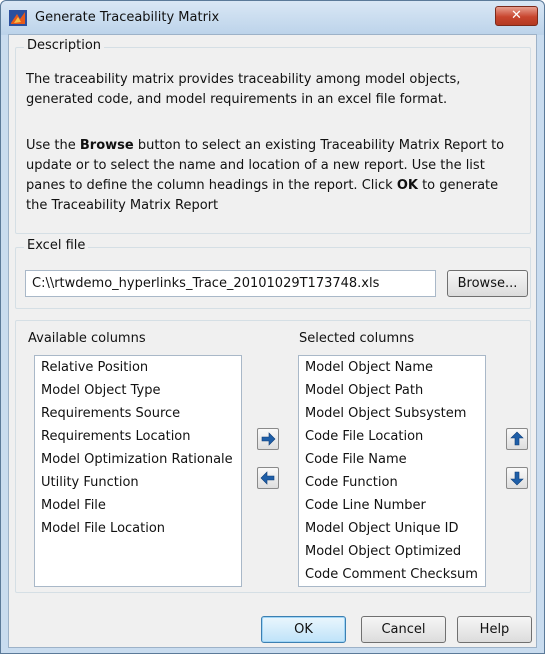  I want to click on arrow-left-icon, so click(267, 478).